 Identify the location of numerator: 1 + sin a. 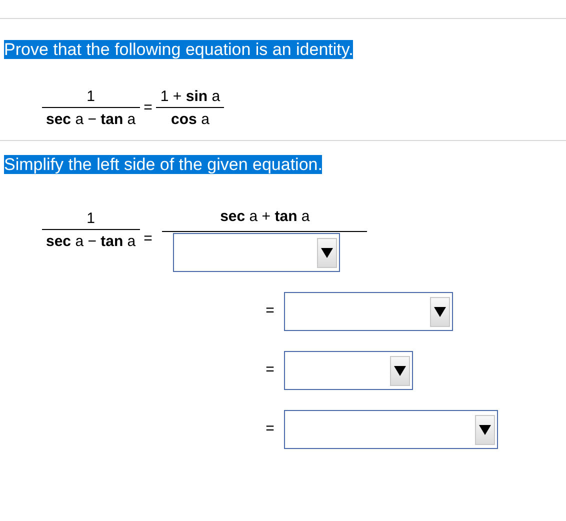
(190, 96).